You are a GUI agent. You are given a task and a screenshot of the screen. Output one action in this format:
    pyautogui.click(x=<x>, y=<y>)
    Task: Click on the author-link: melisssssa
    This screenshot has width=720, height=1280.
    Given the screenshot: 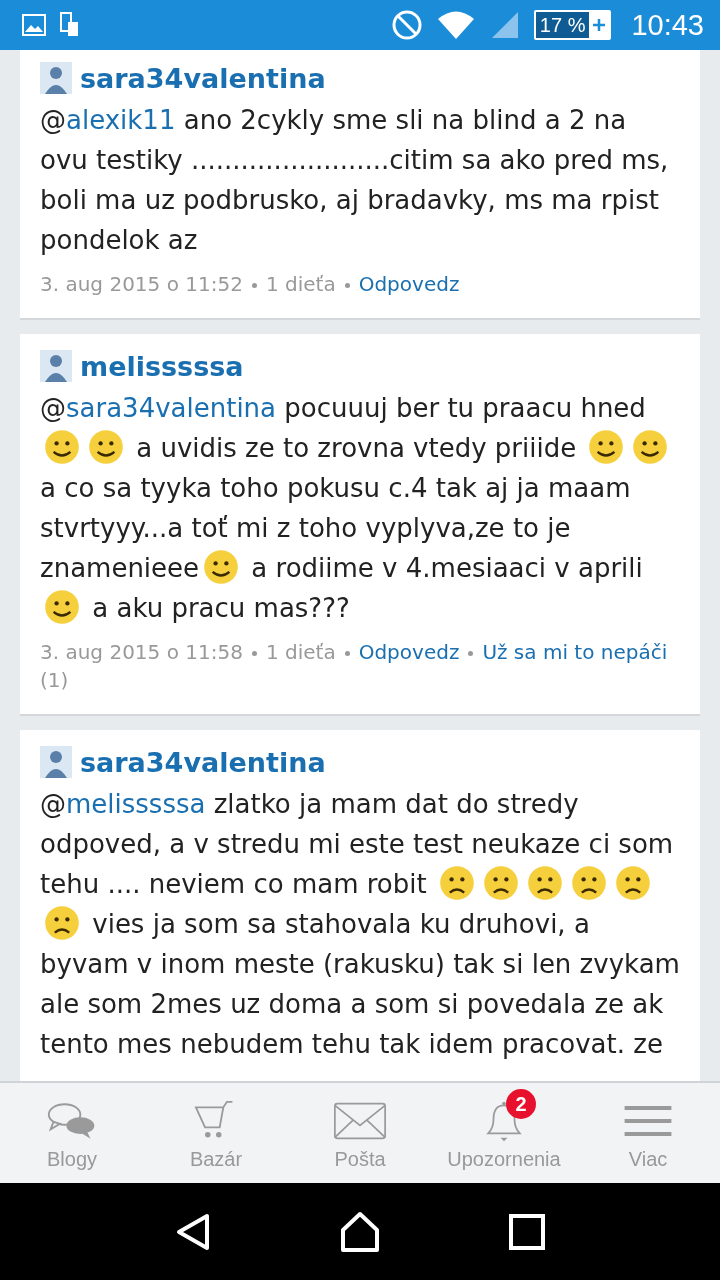 What is the action you would take?
    pyautogui.click(x=162, y=366)
    